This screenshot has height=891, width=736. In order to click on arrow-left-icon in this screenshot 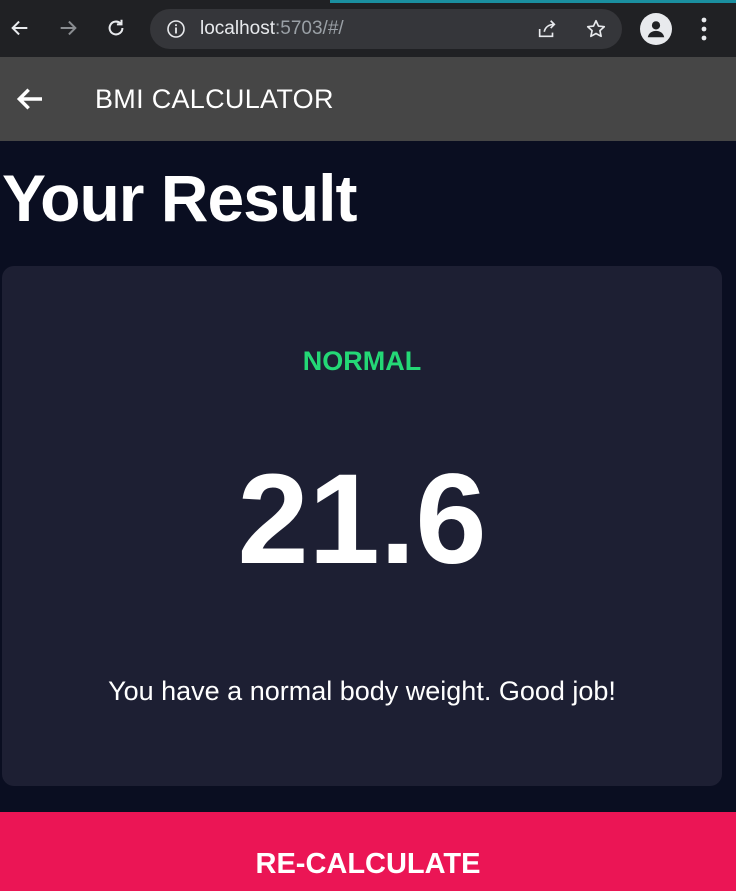, I will do `click(19, 28)`.